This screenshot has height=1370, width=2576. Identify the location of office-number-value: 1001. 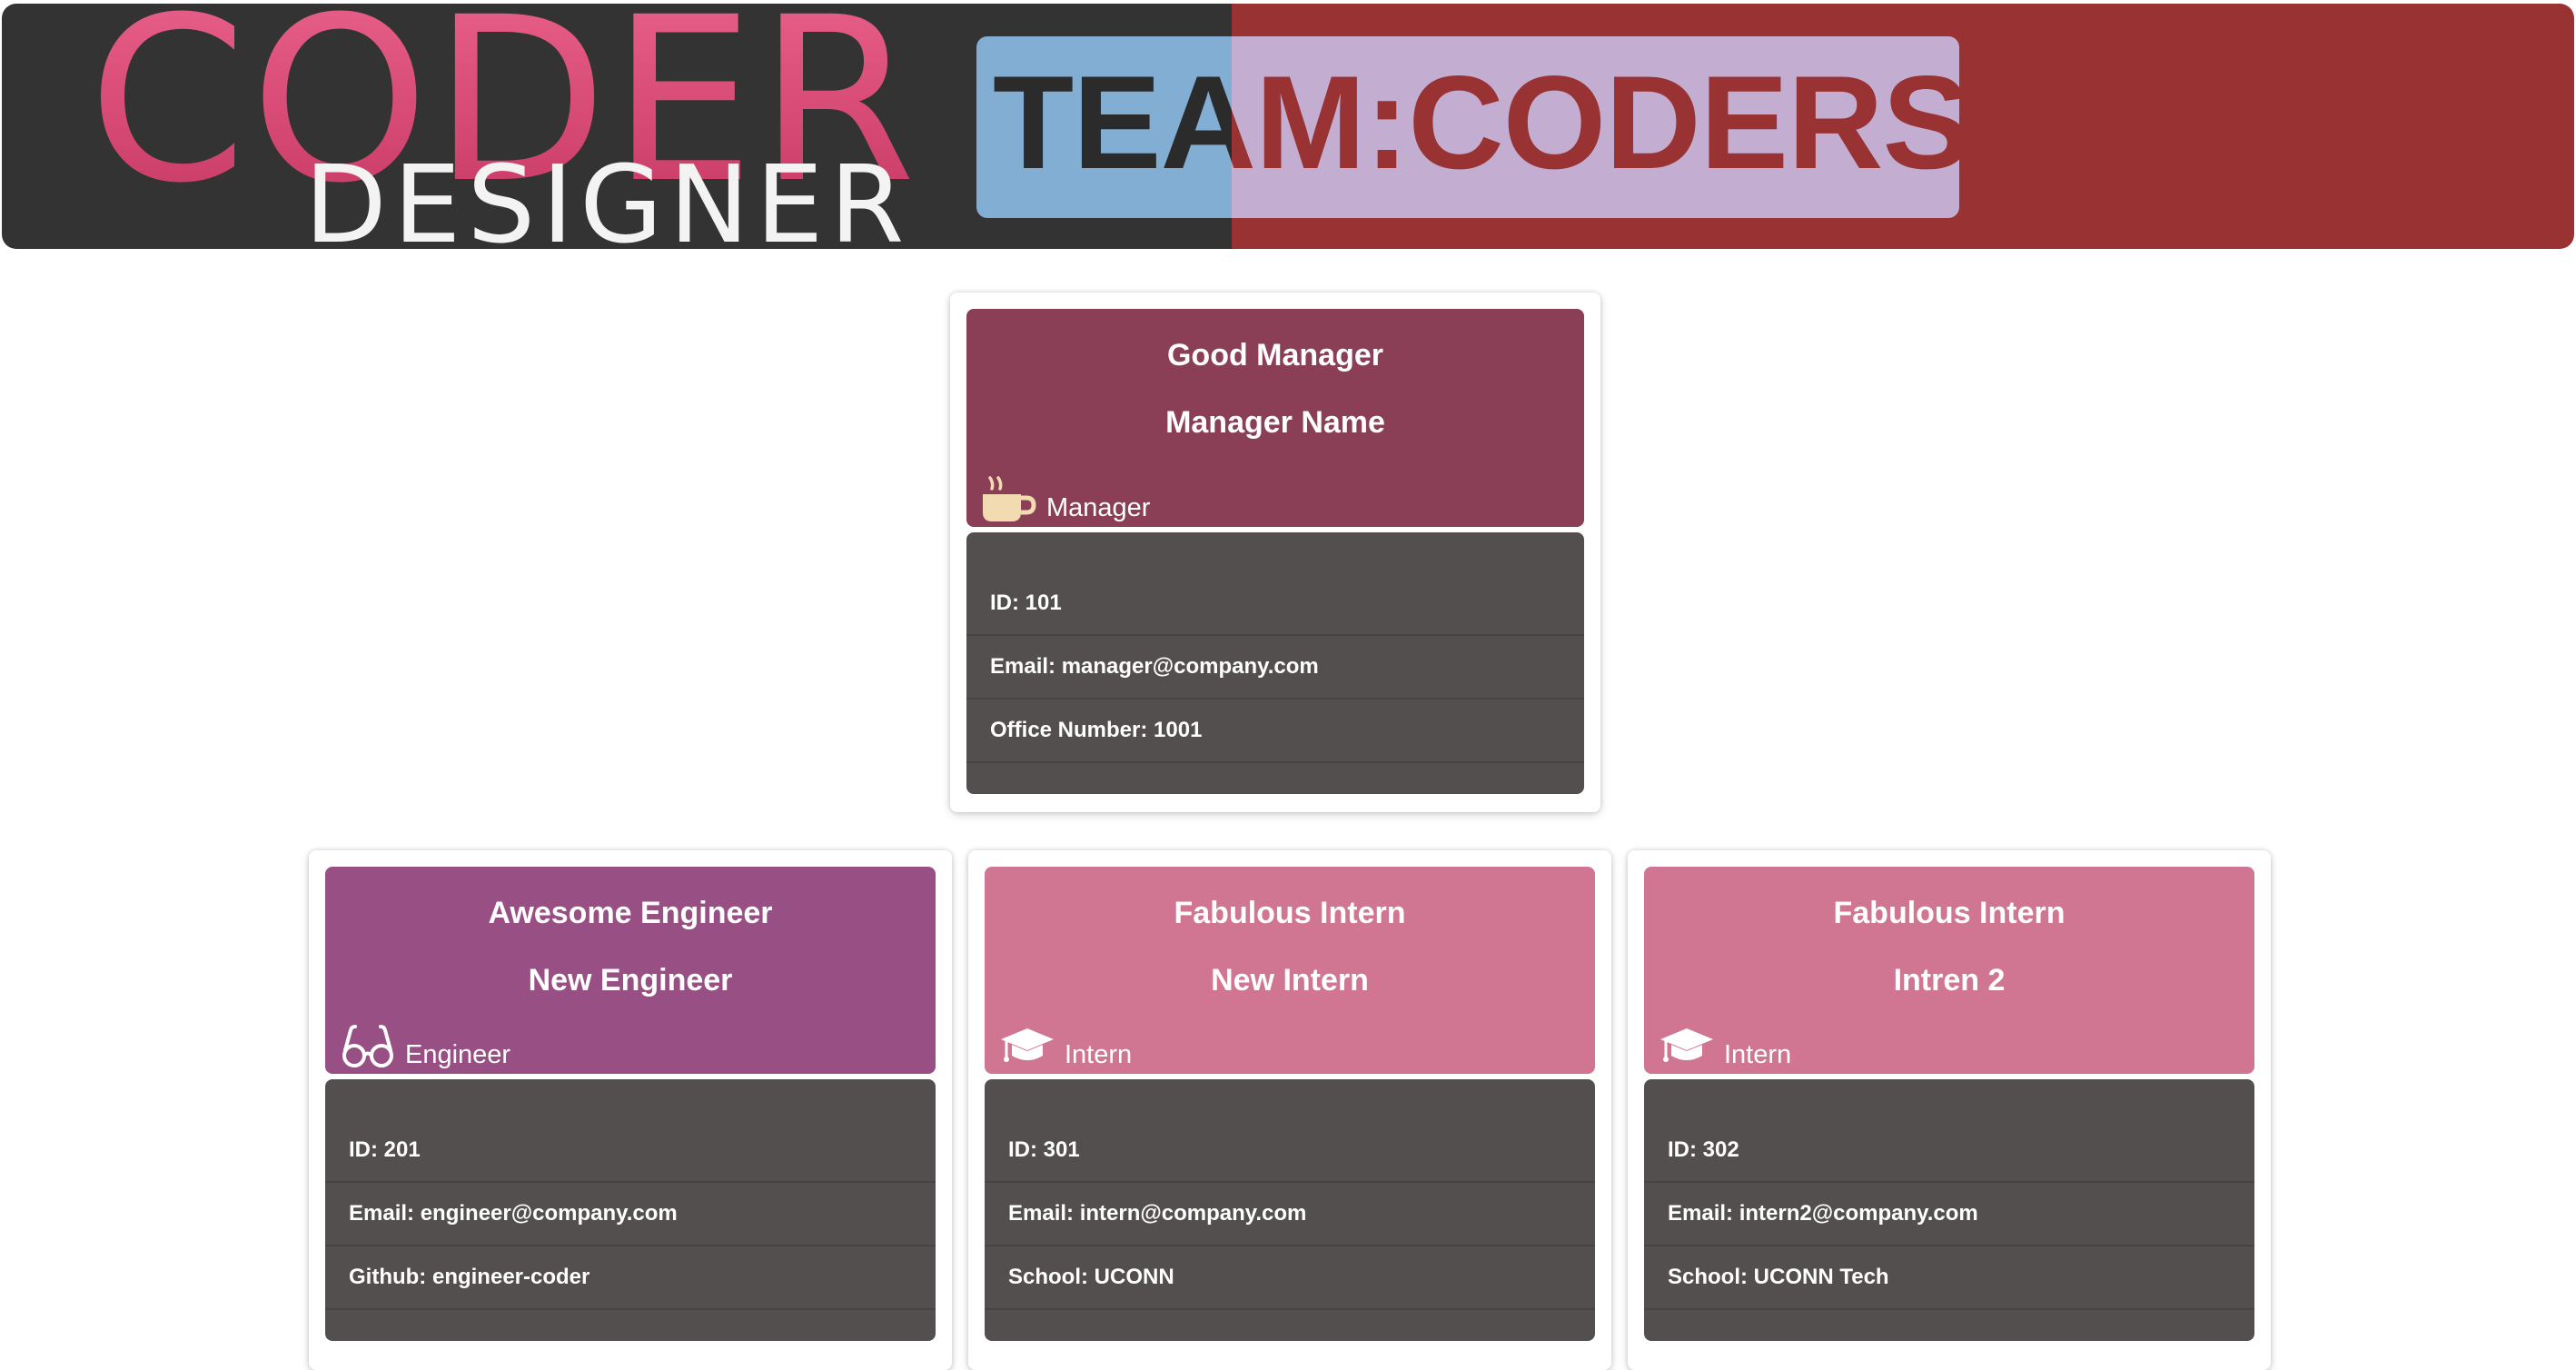
(1178, 730).